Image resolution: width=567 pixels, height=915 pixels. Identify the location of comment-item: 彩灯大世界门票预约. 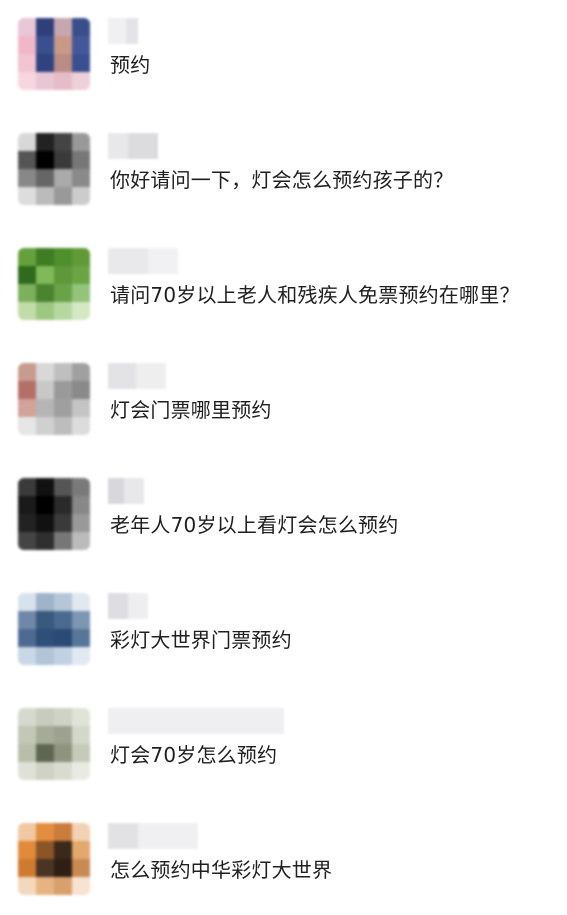
(283, 630).